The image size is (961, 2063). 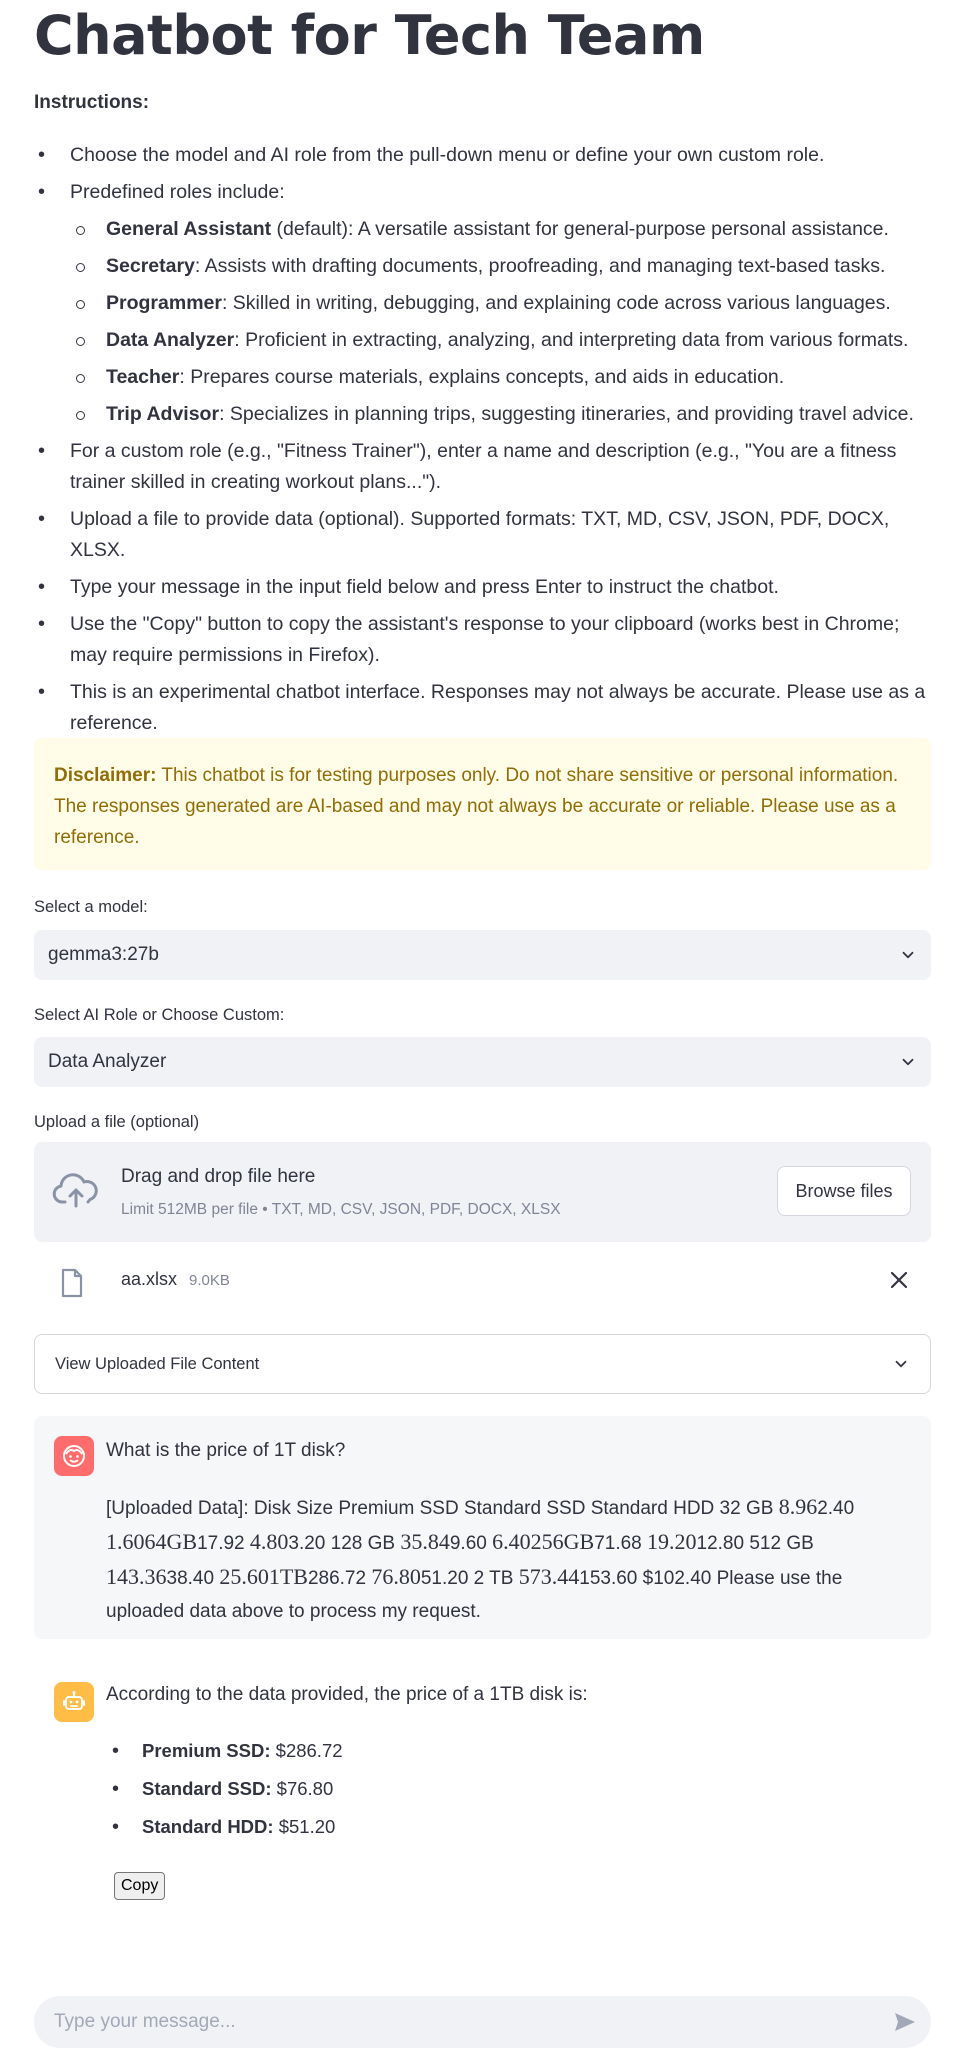 What do you see at coordinates (369, 35) in the screenshot?
I see `page-title: Chatbot for Tech Team` at bounding box center [369, 35].